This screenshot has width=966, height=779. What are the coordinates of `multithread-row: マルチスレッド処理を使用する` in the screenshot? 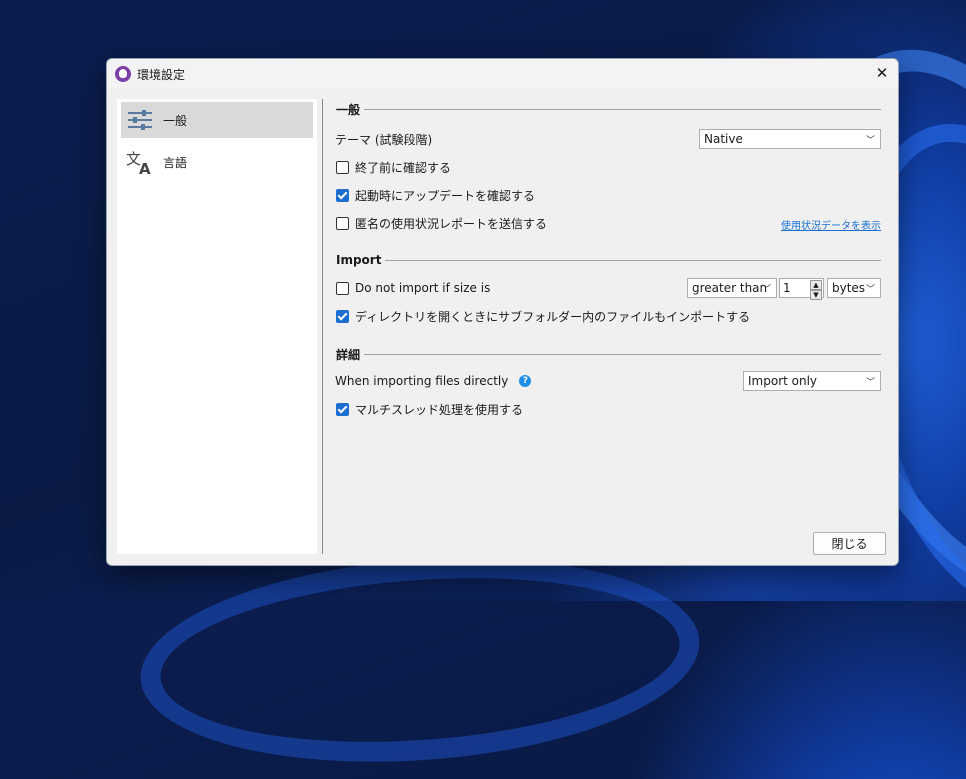 It's located at (608, 409).